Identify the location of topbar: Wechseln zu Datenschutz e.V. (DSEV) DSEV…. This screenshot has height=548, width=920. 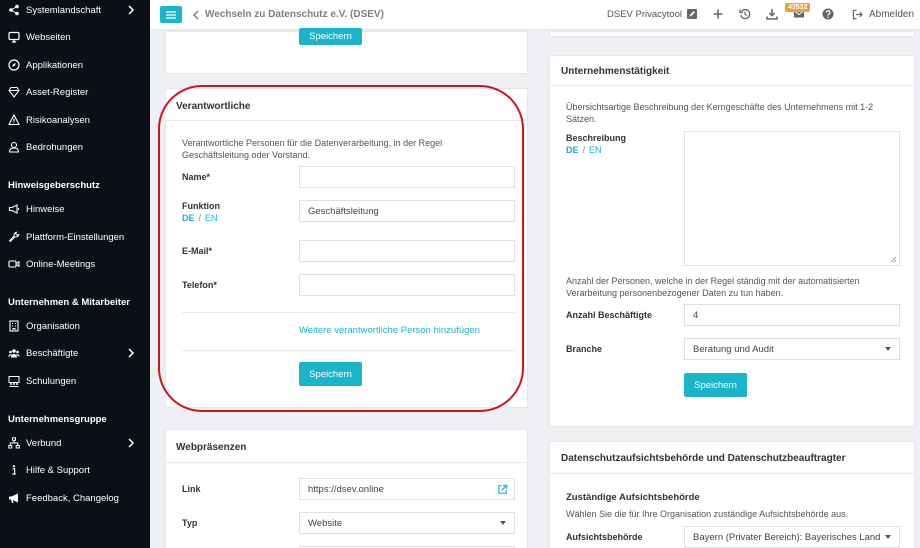
(535, 15).